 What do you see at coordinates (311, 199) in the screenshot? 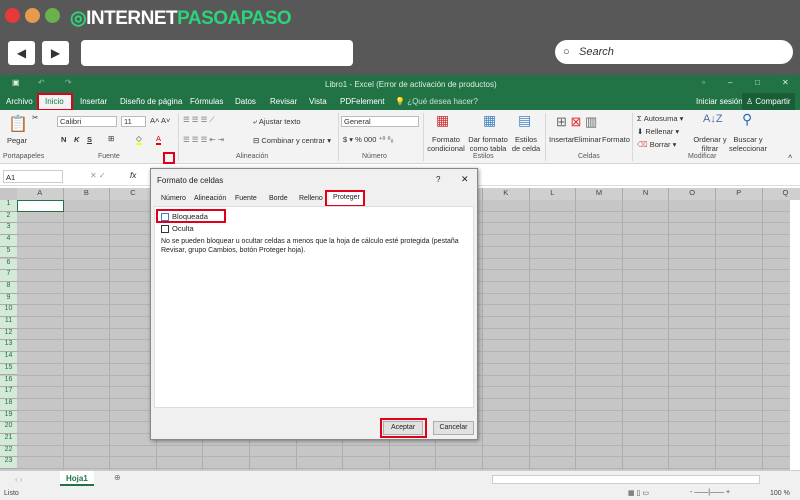
I see `tab-relleno: Relleno` at bounding box center [311, 199].